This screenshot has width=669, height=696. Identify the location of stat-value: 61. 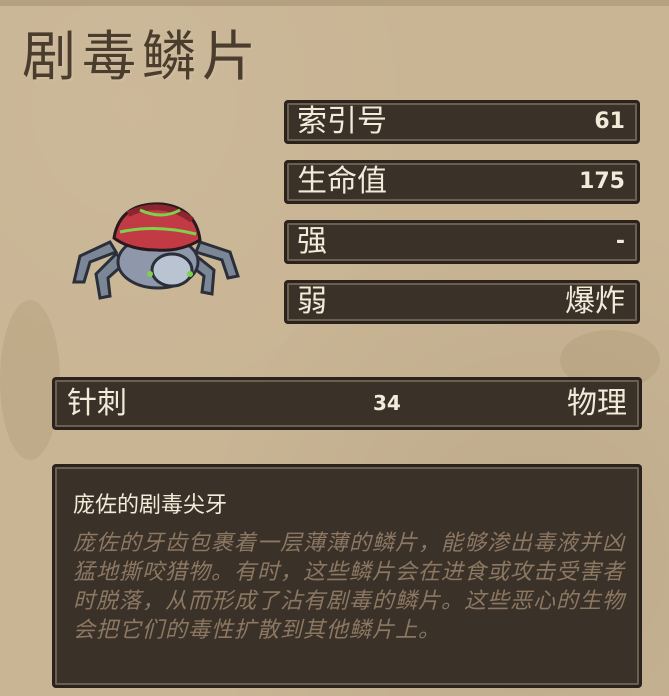
(609, 121).